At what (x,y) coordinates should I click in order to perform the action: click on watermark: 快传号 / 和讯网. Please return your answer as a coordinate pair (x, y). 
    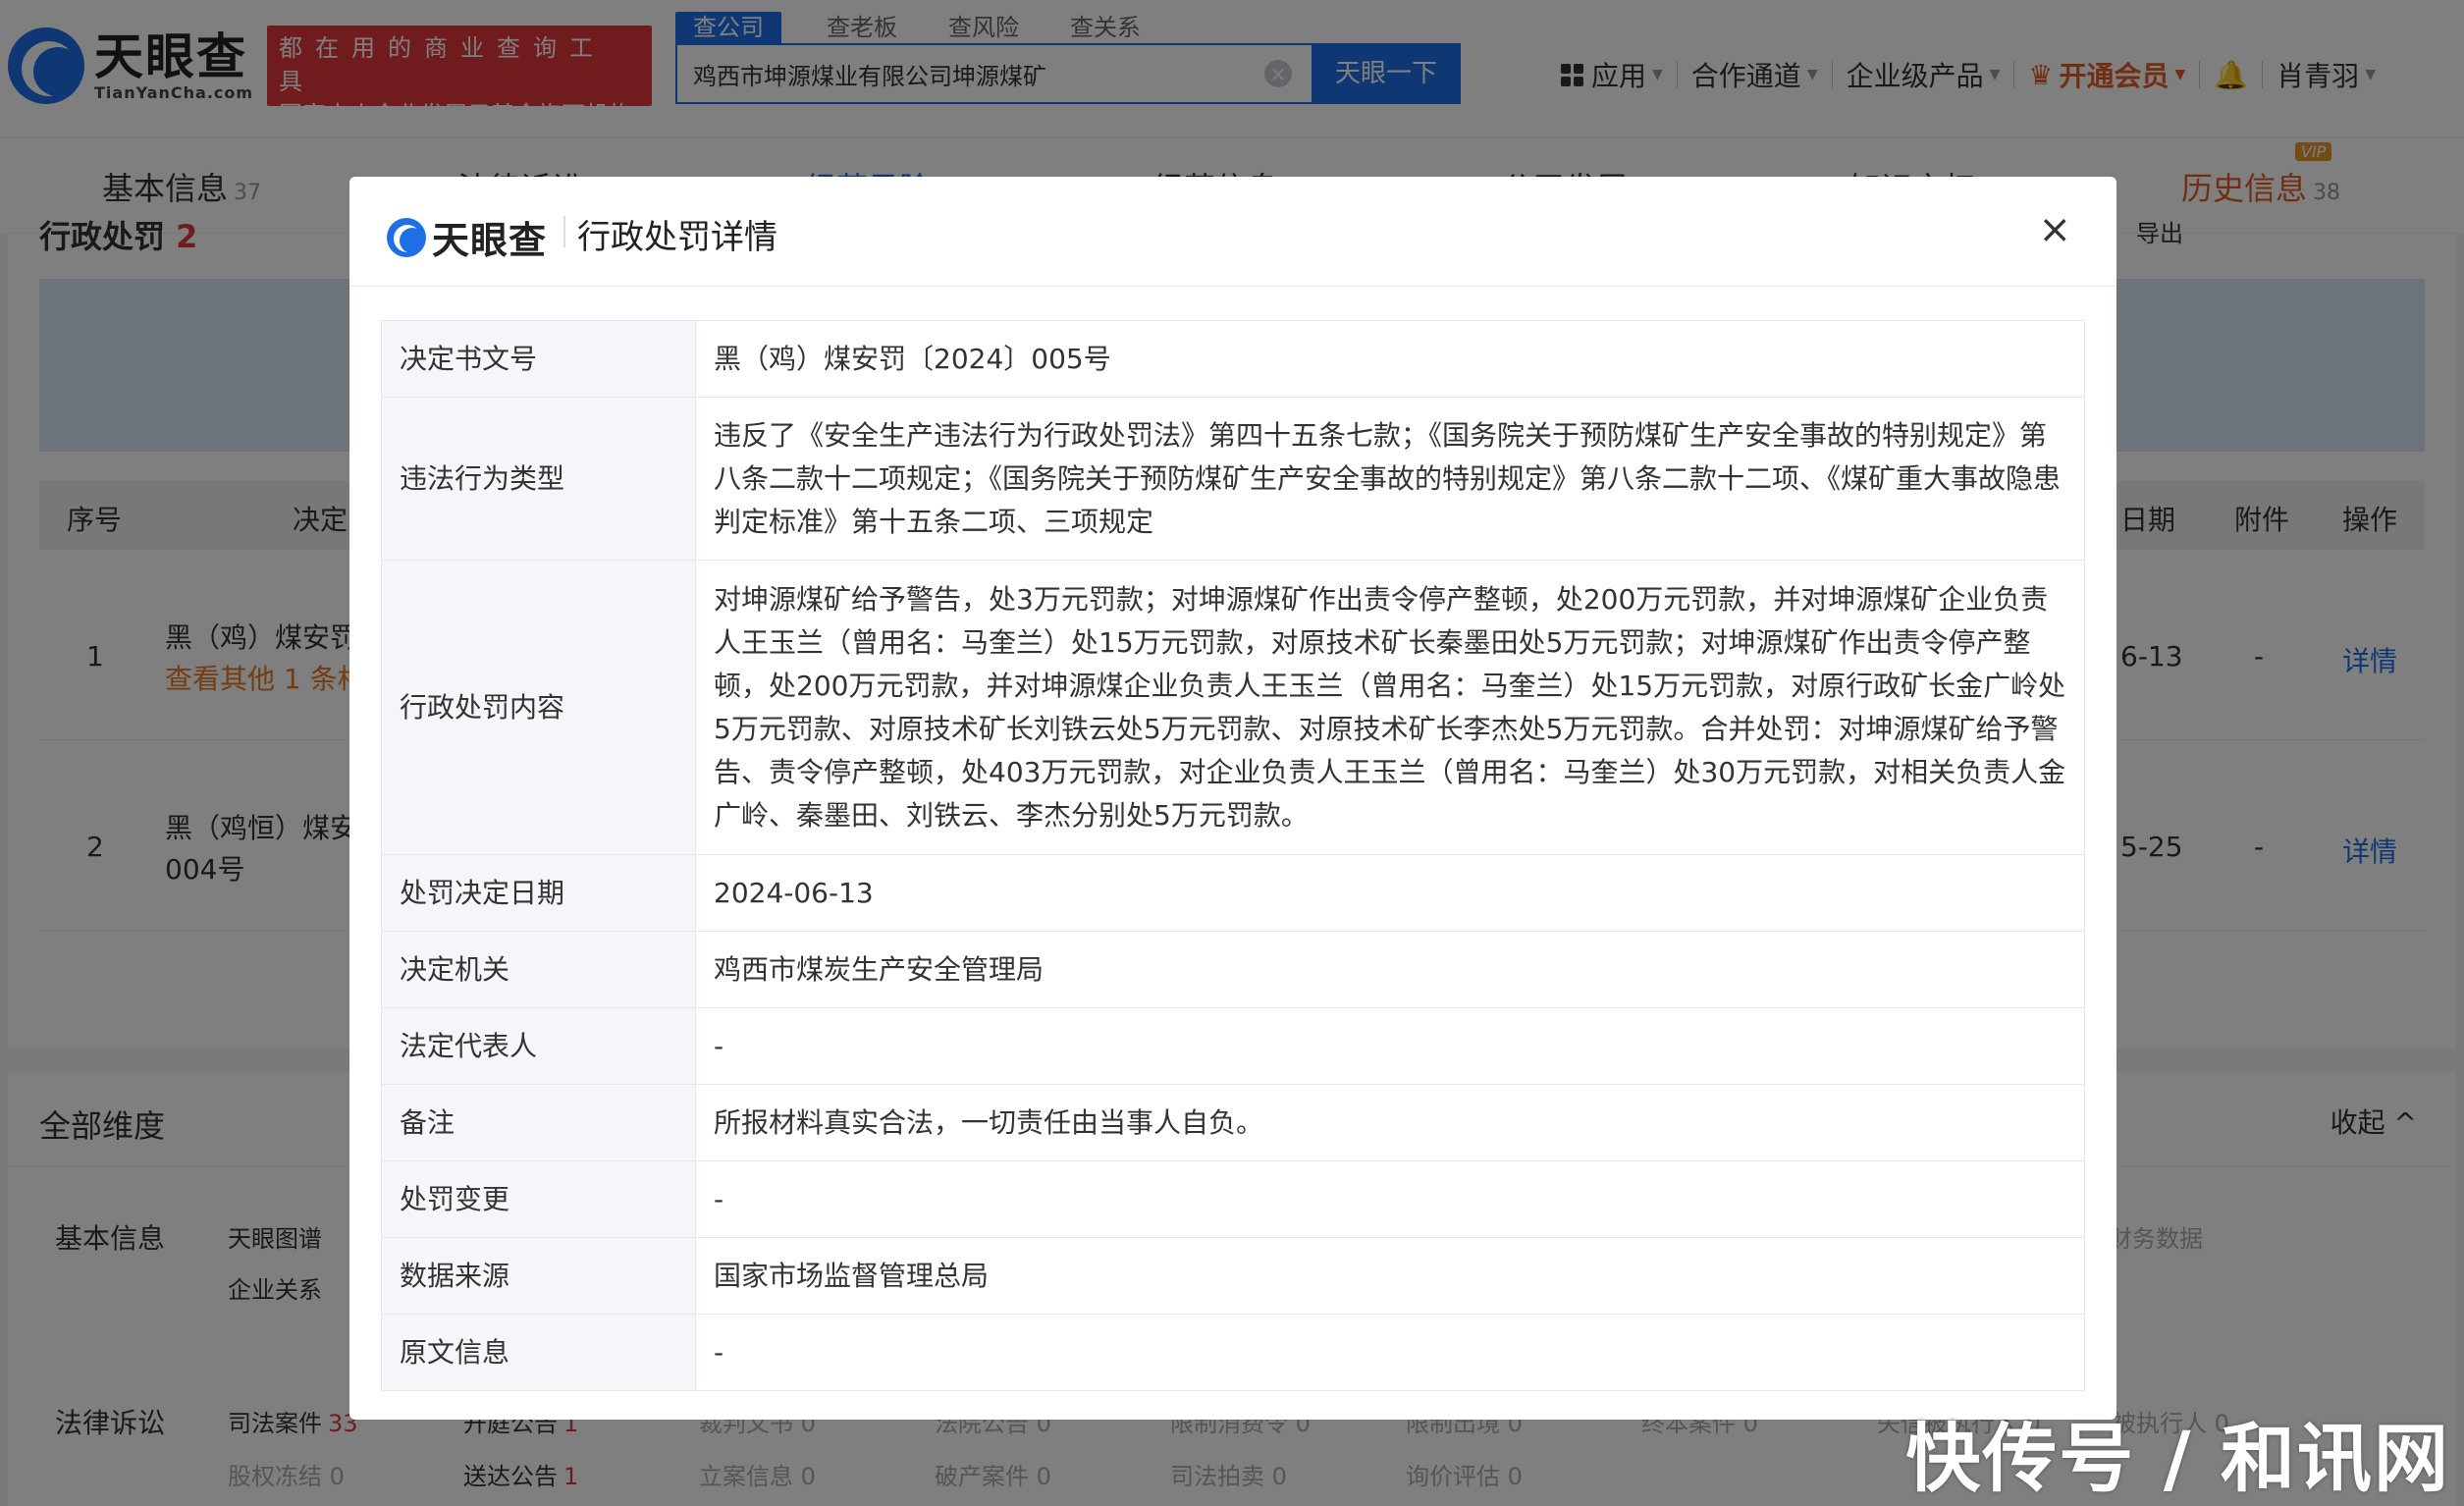
    Looking at the image, I should click on (2177, 1458).